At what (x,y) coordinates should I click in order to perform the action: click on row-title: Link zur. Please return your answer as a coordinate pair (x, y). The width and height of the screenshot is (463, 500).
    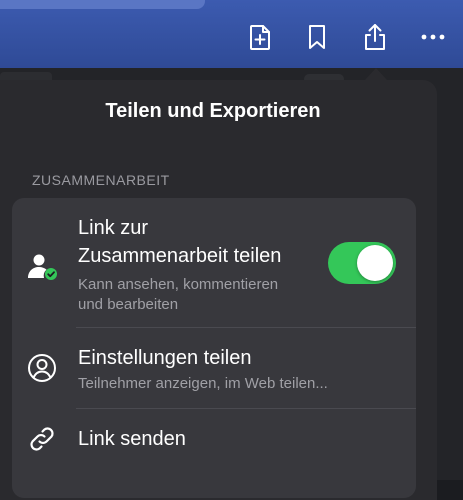
    Looking at the image, I should click on (113, 228).